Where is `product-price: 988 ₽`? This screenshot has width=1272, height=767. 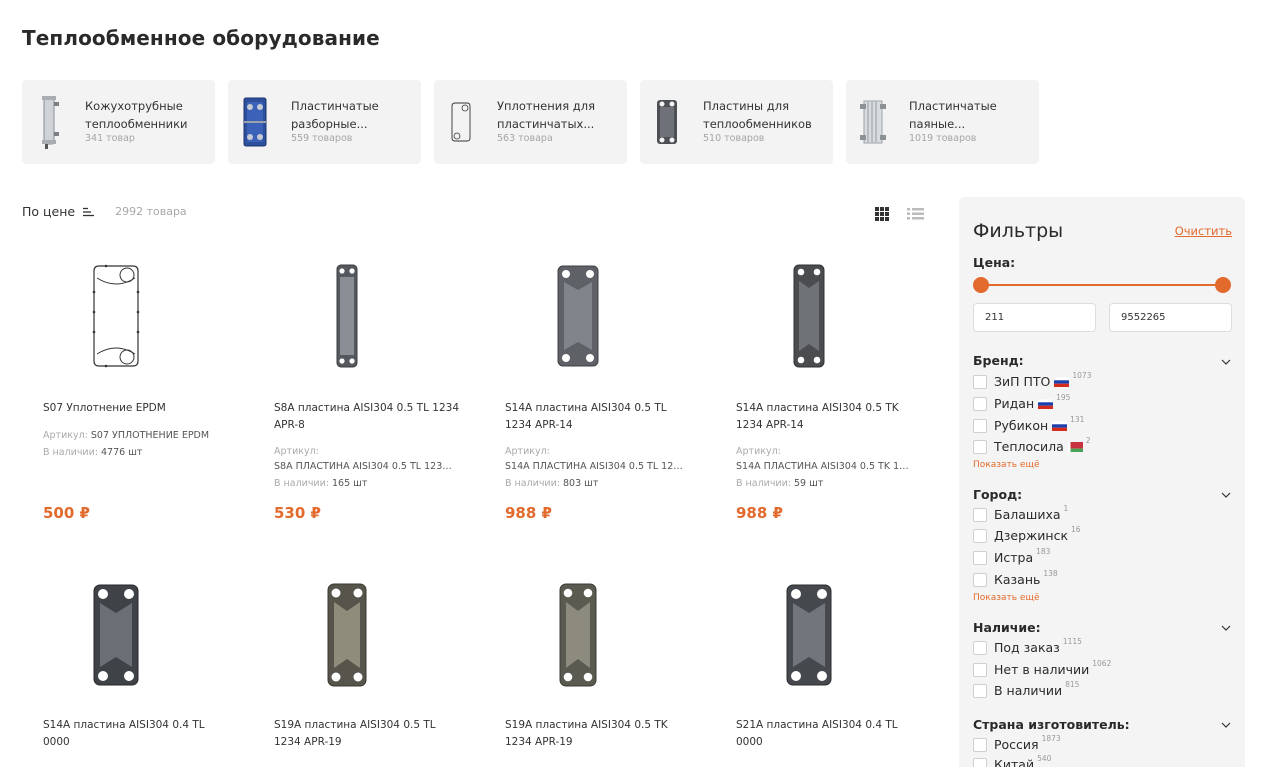
product-price: 988 ₽ is located at coordinates (528, 513).